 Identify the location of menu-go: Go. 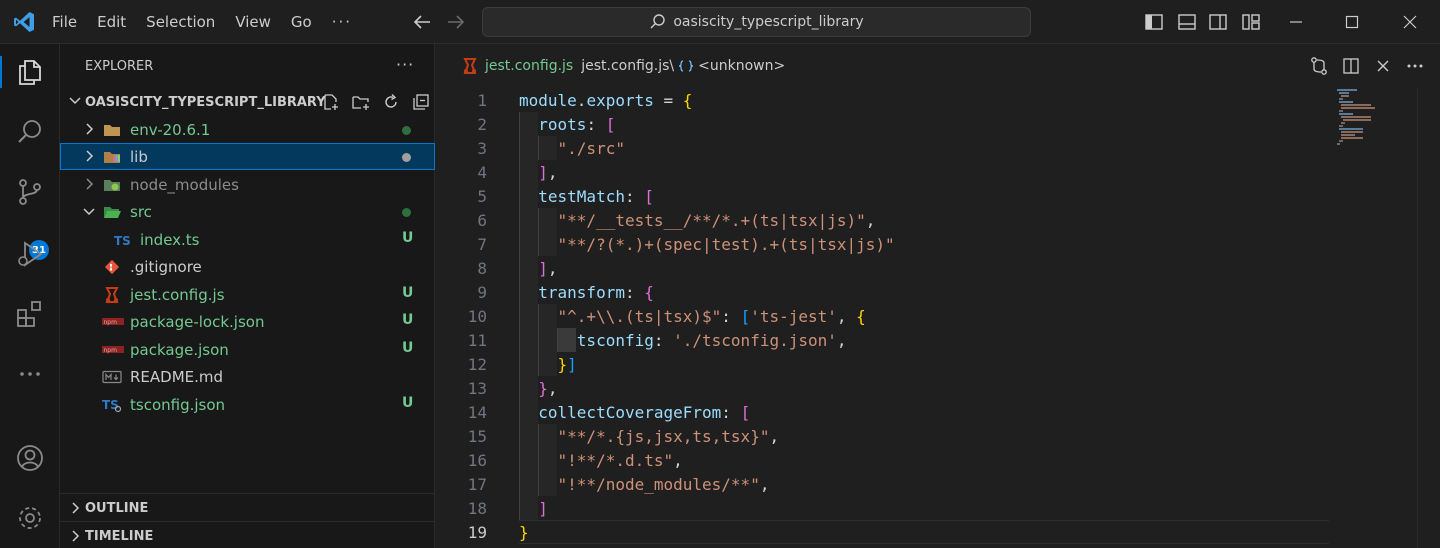
(301, 22).